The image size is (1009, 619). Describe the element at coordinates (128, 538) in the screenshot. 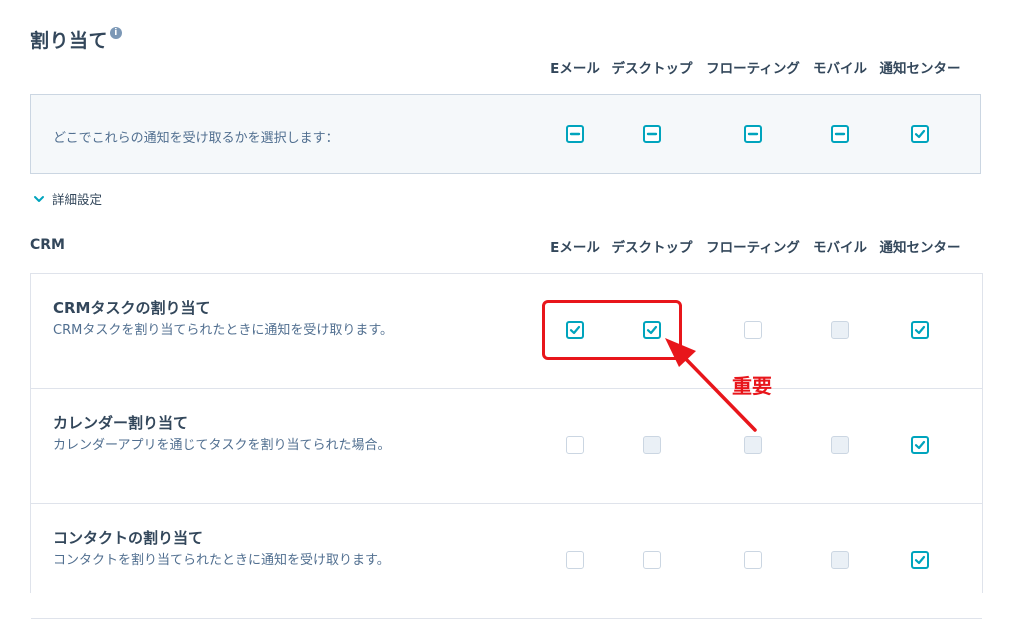

I see `row-title: コンタクトの割り当て` at that location.